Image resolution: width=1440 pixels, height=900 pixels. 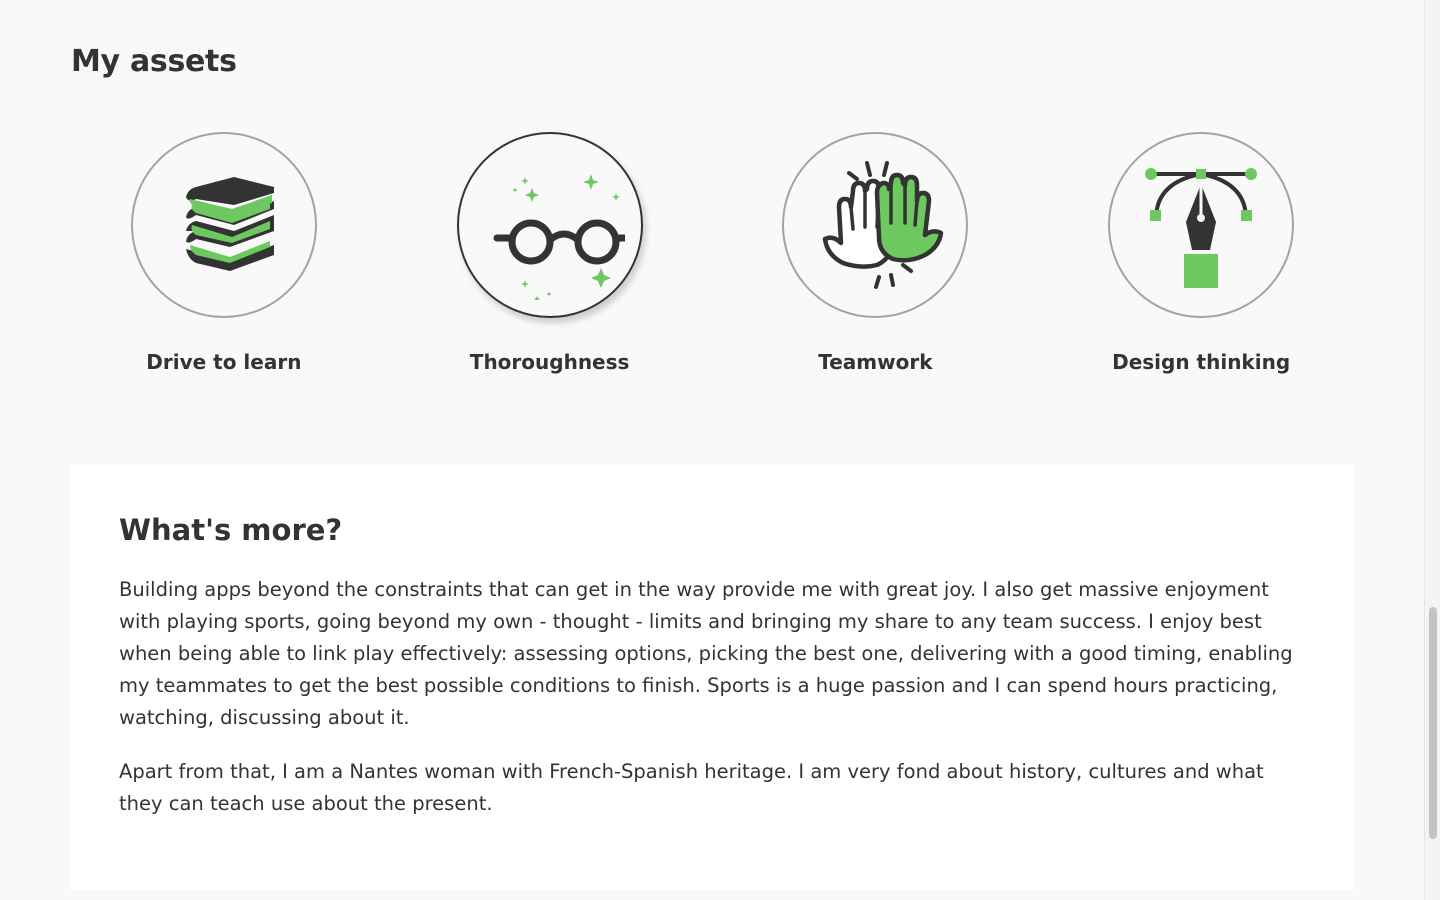 What do you see at coordinates (883, 225) in the screenshot?
I see `high-five-icon` at bounding box center [883, 225].